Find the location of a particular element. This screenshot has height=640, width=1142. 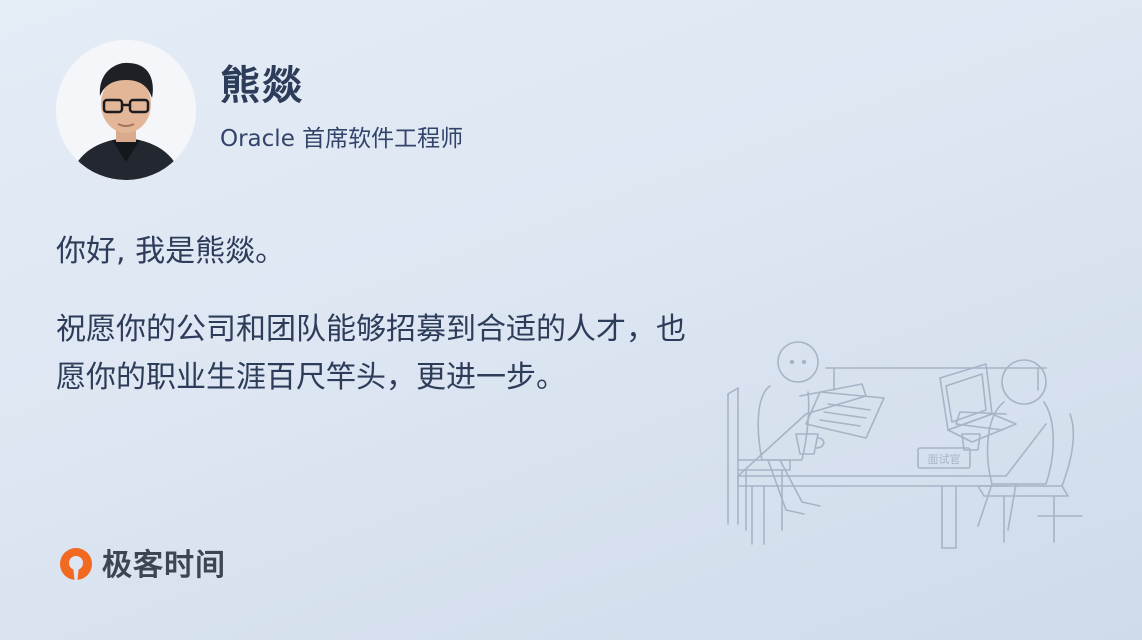

interview-illustration: 面试官 is located at coordinates (906, 447).